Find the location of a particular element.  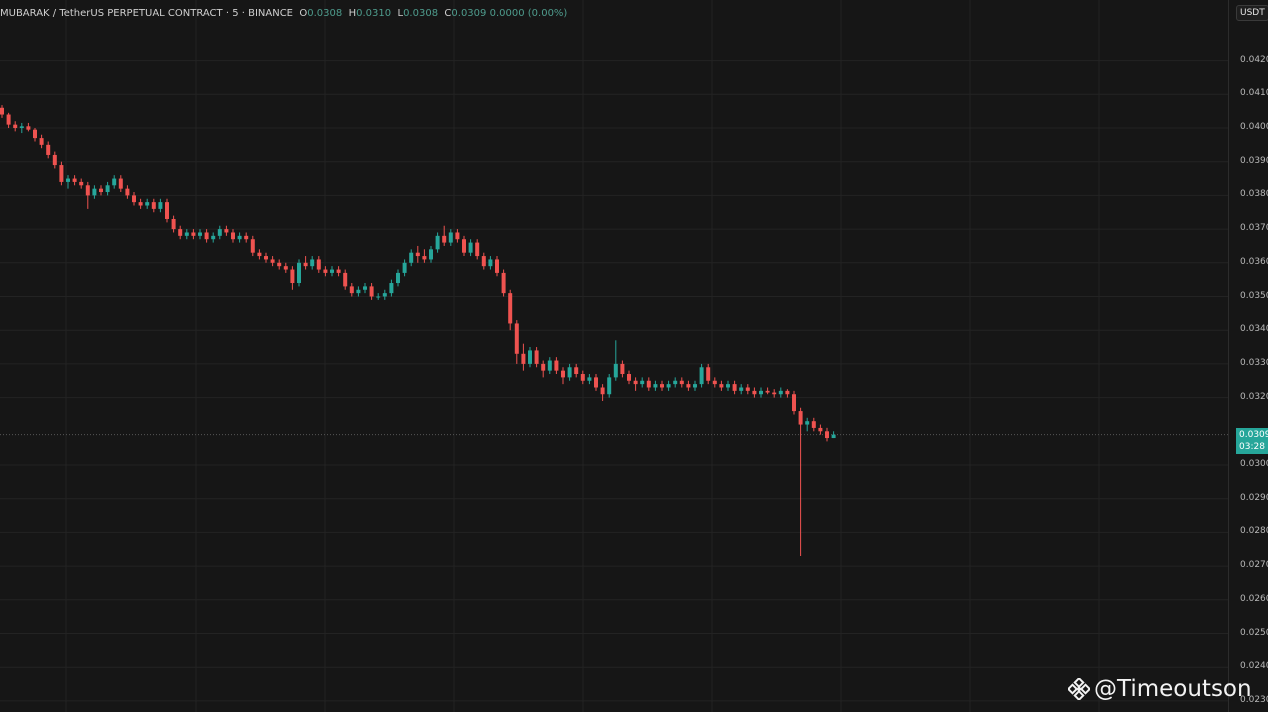

currency-button: USDT is located at coordinates (1252, 13).